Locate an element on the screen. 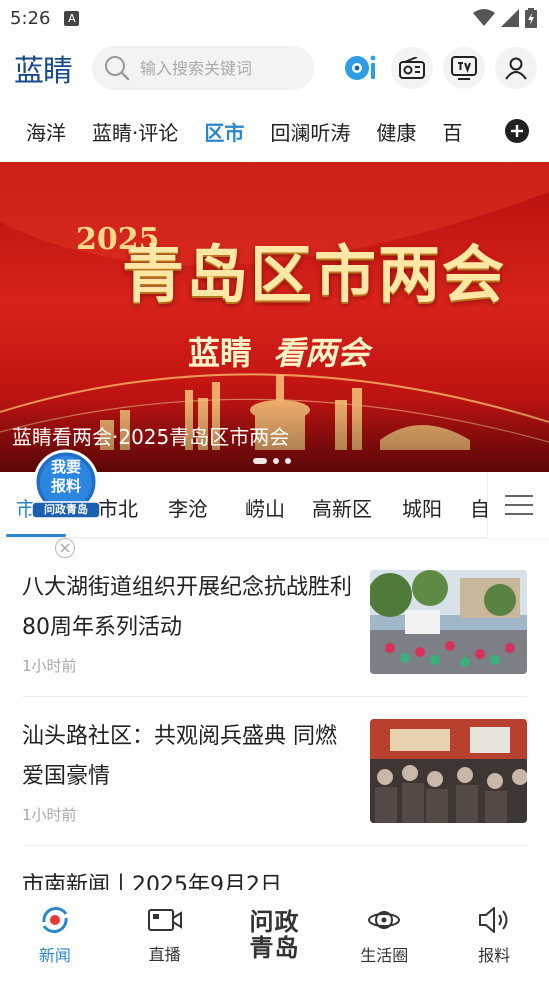 The image size is (549, 995). nav-center-line1: 问政 is located at coordinates (274, 922).